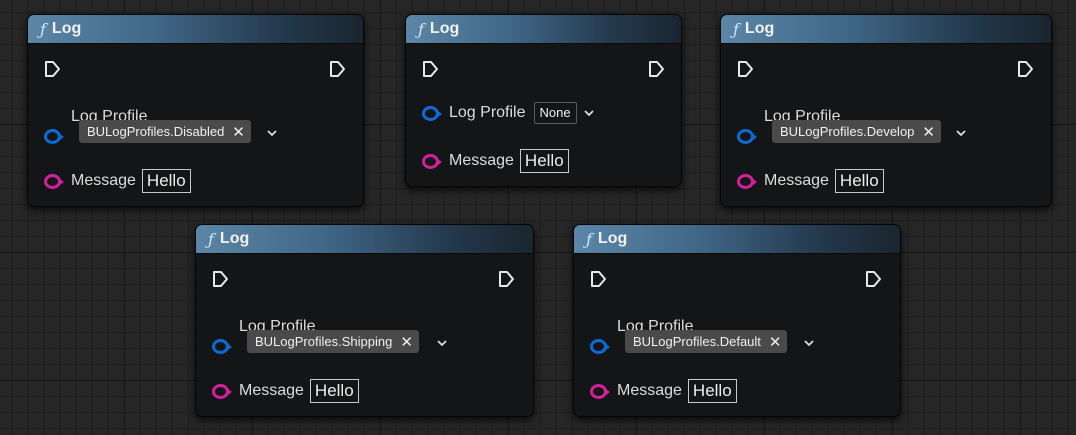 Image resolution: width=1076 pixels, height=435 pixels. I want to click on log-profile-value: BULogProfiles.Disabled, so click(156, 131).